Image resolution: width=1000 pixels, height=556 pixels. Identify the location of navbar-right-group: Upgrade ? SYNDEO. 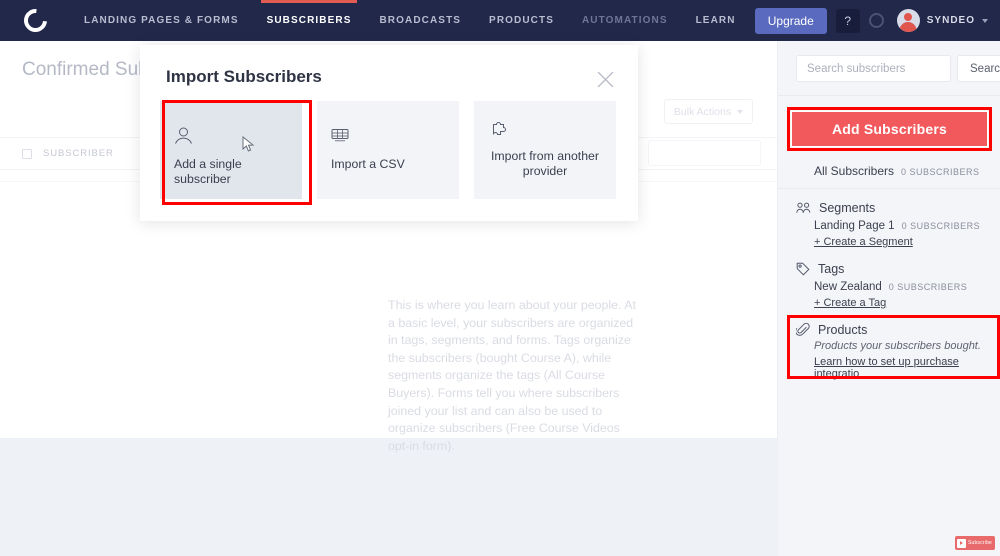
(877, 20).